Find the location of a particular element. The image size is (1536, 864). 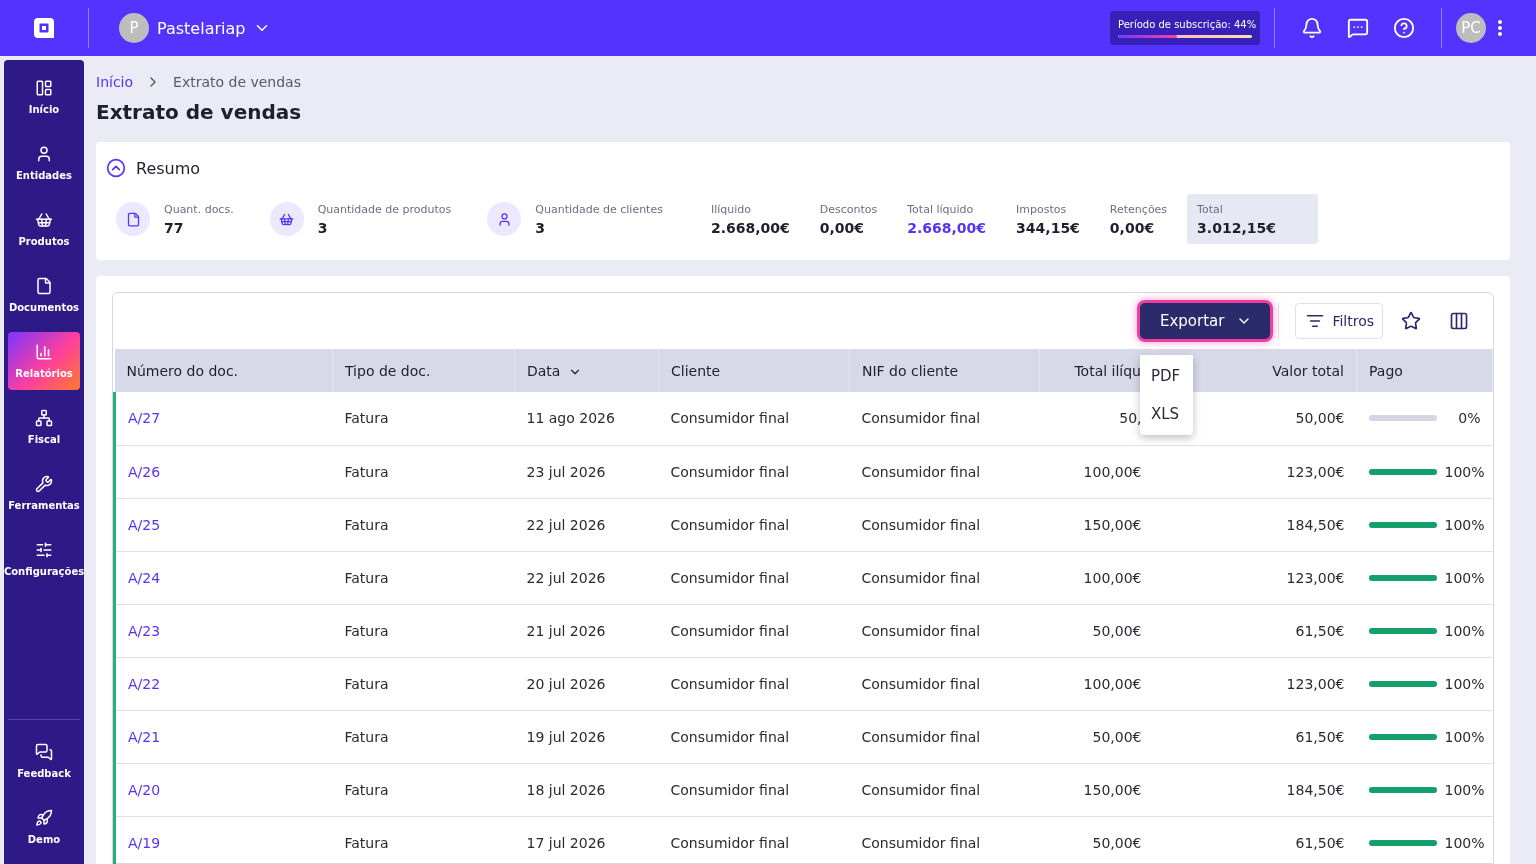

stat-label: Quantidade de produtos is located at coordinates (384, 209).